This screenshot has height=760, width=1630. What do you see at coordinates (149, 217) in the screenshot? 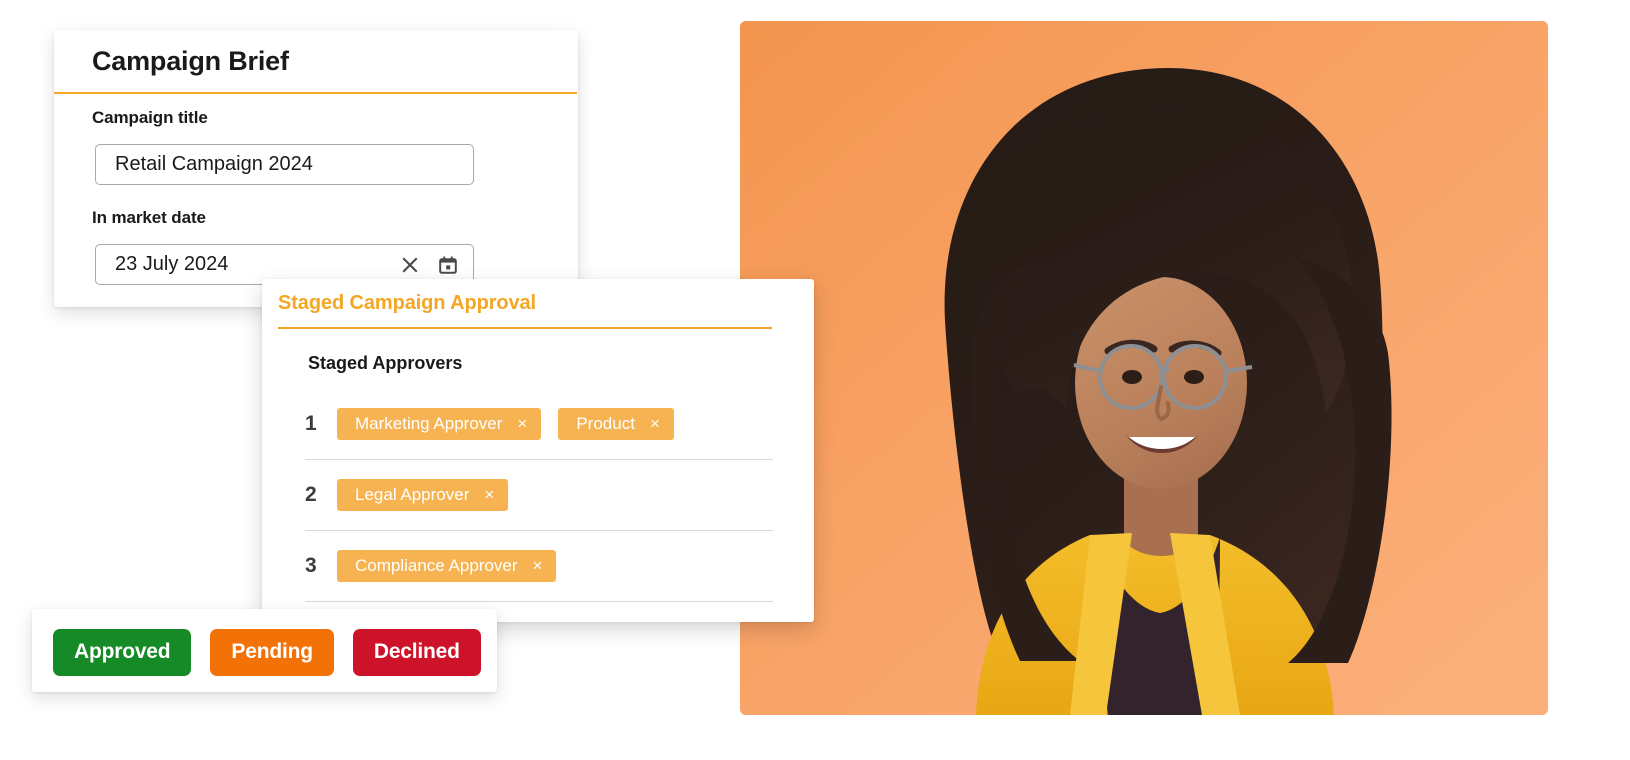
I see `in-market-date-label: In market date` at bounding box center [149, 217].